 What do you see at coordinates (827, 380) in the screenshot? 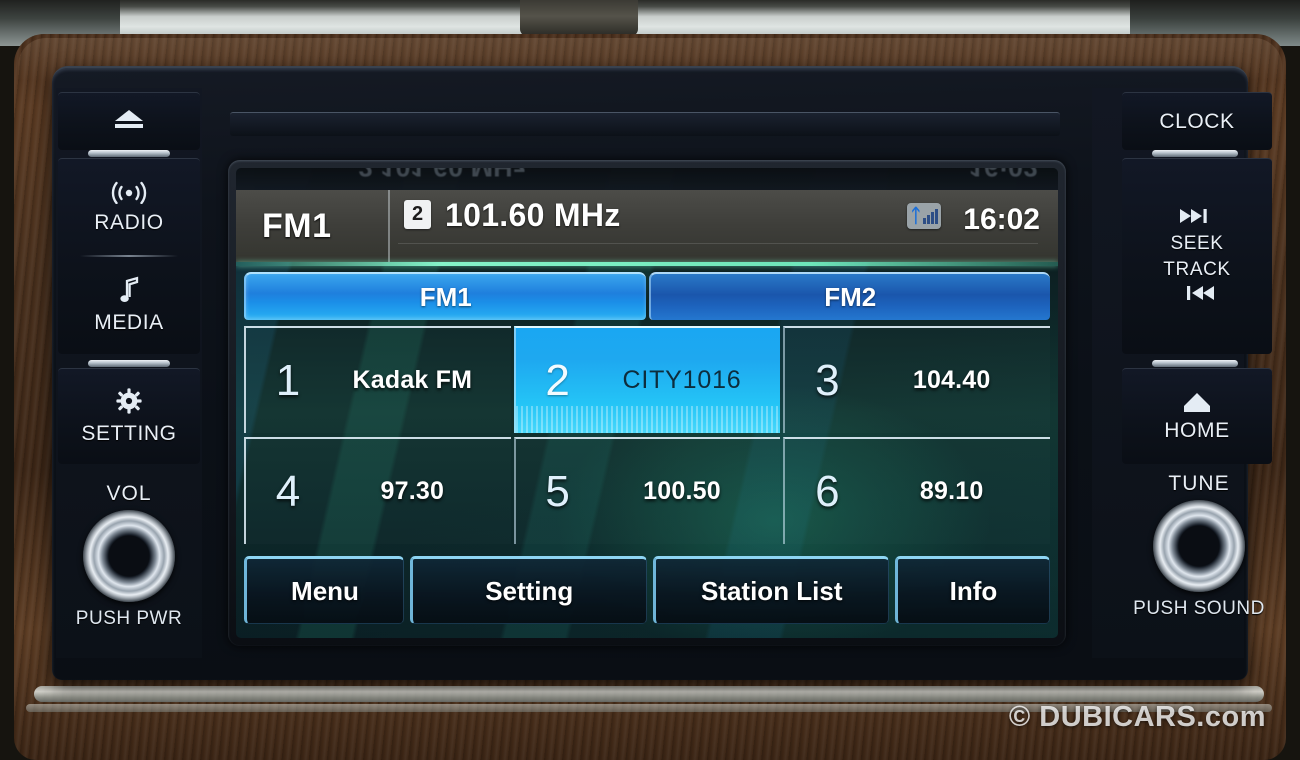
I see `preset-3-number: 3` at bounding box center [827, 380].